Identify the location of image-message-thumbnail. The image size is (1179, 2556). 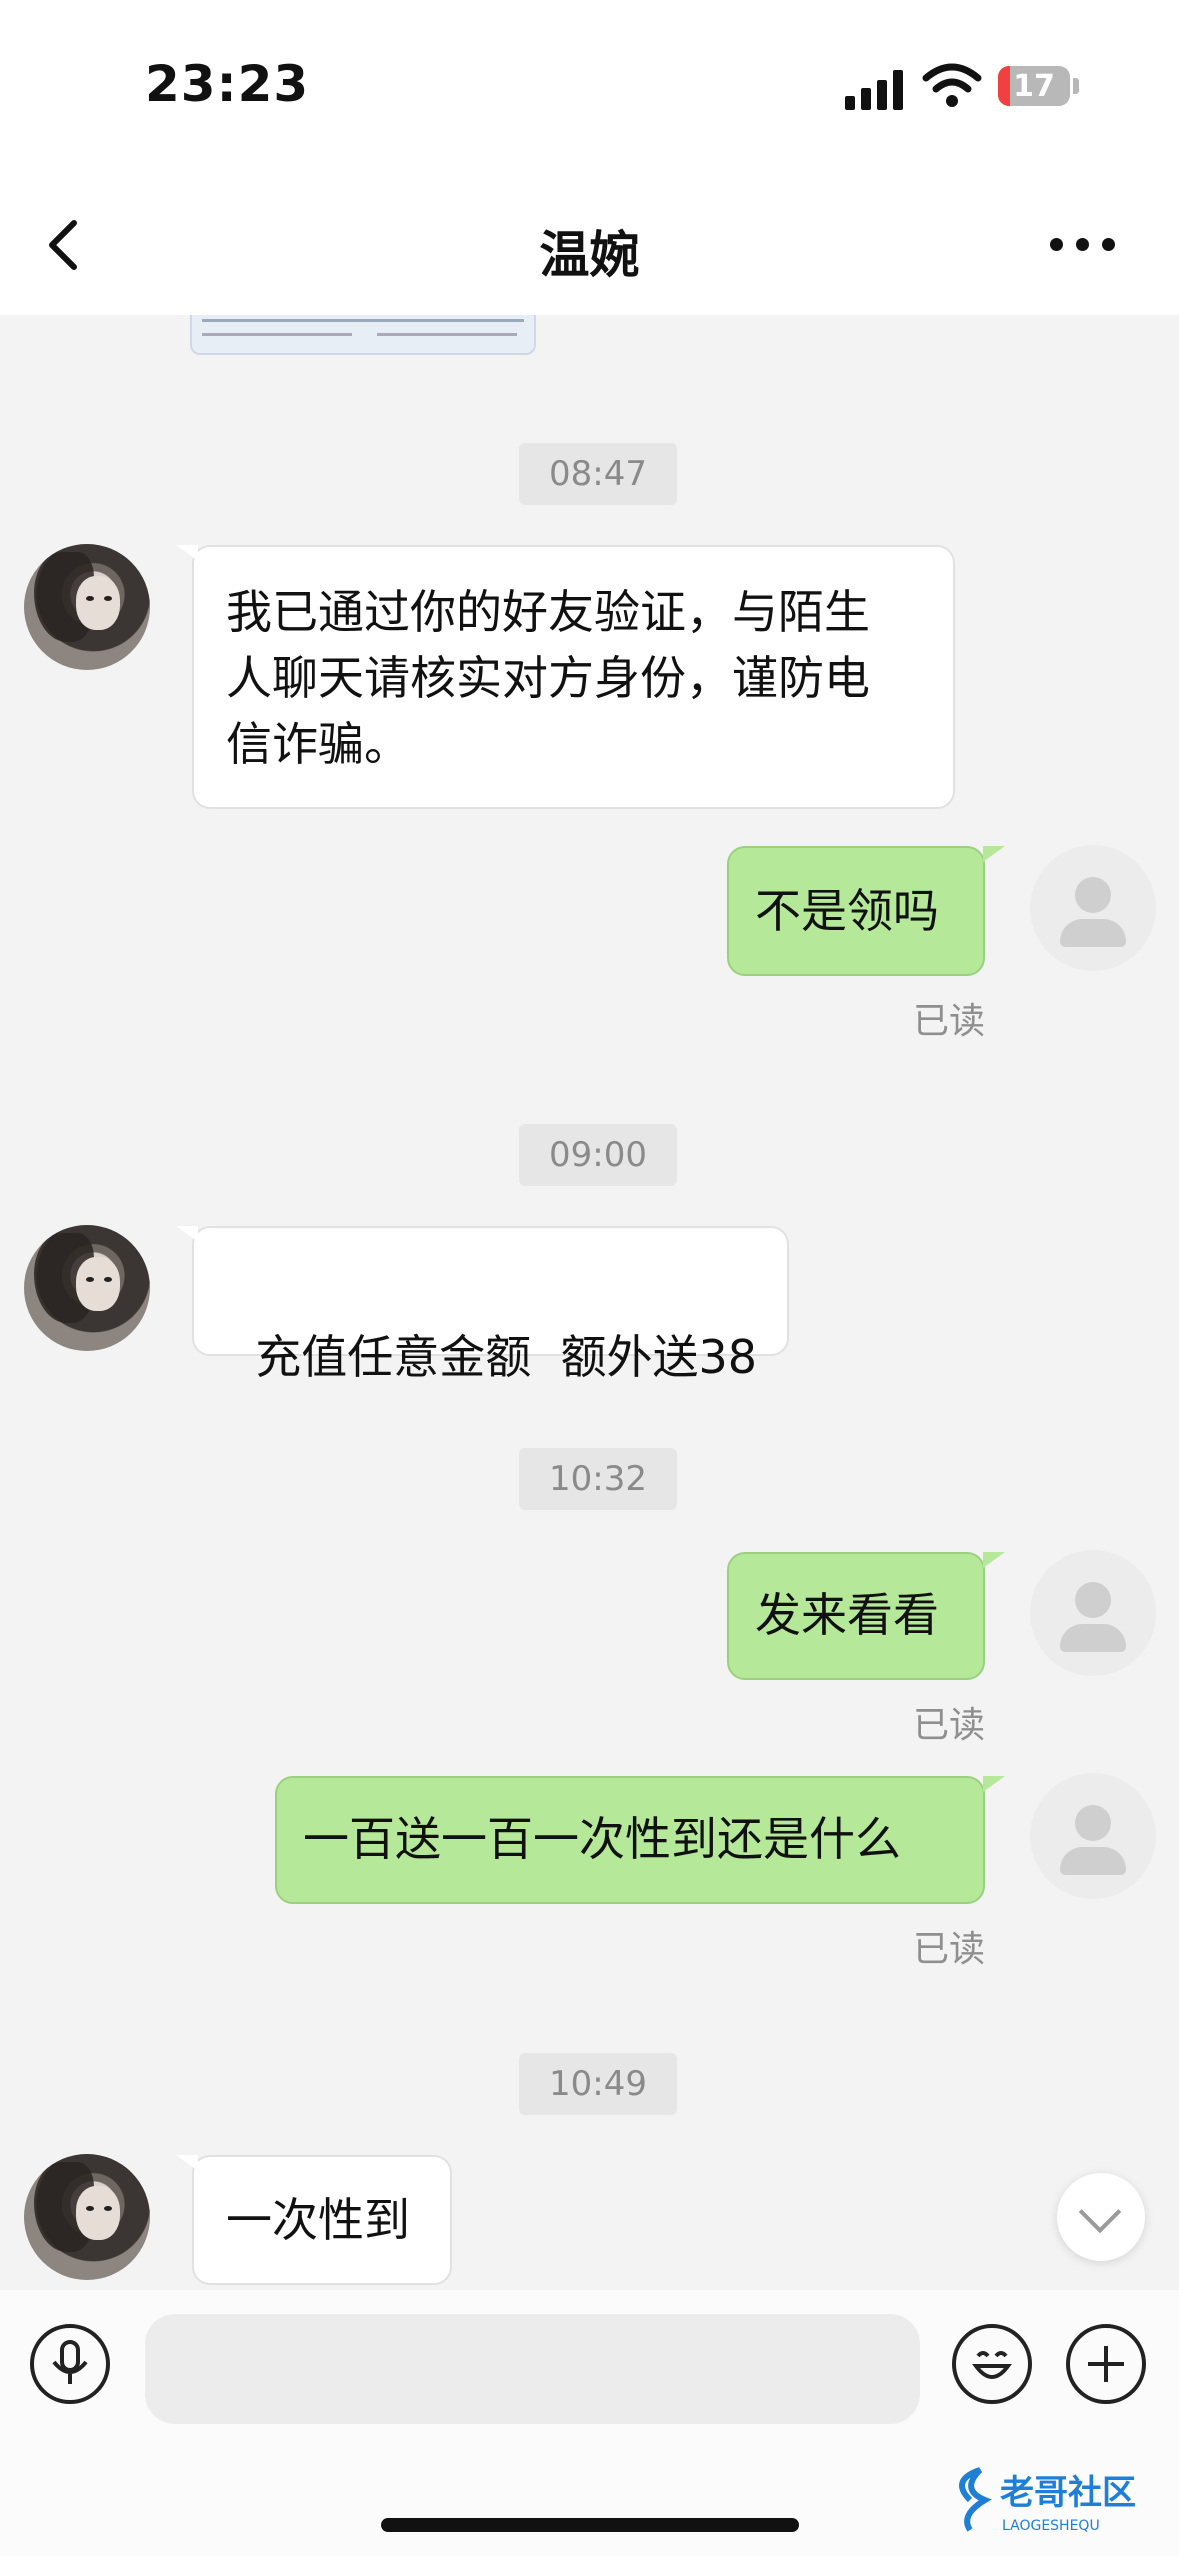
(363, 335).